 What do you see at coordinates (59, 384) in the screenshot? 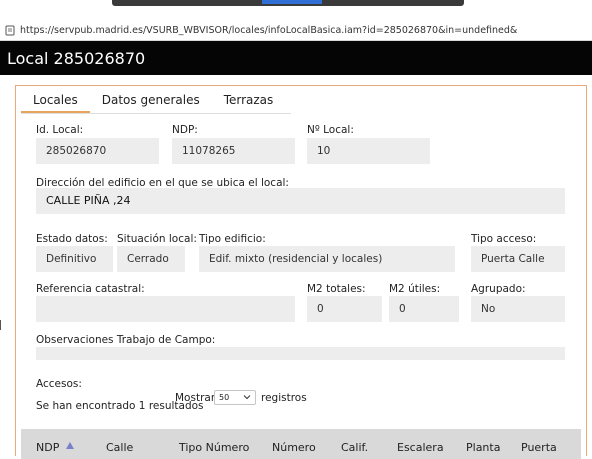
I see `accesos-heading: Accesos:` at bounding box center [59, 384].